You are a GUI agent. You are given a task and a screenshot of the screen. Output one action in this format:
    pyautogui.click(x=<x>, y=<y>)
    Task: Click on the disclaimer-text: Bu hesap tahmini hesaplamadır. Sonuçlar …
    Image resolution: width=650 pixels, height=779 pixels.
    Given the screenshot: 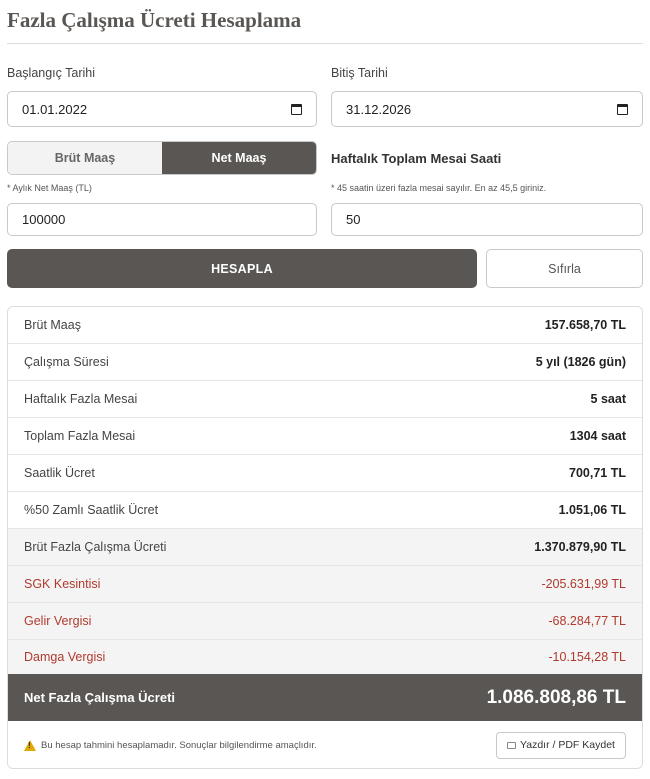 What is the action you would take?
    pyautogui.click(x=179, y=745)
    